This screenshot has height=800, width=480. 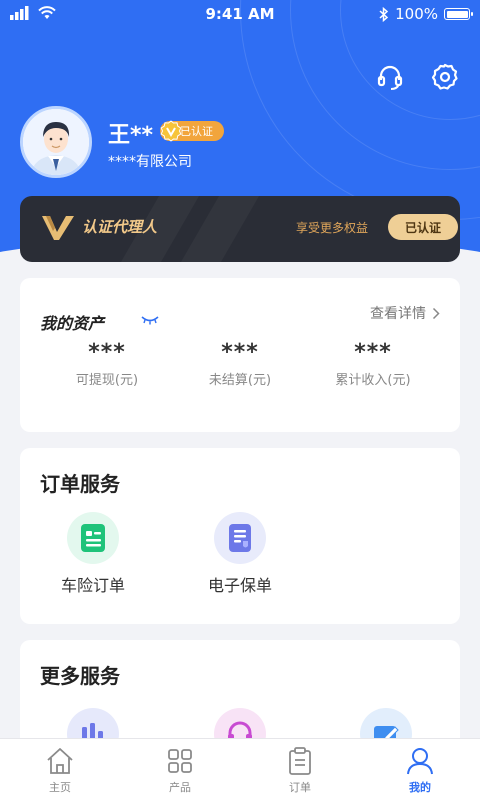 What do you see at coordinates (398, 314) in the screenshot?
I see `assets-detail-label: 查看详情` at bounding box center [398, 314].